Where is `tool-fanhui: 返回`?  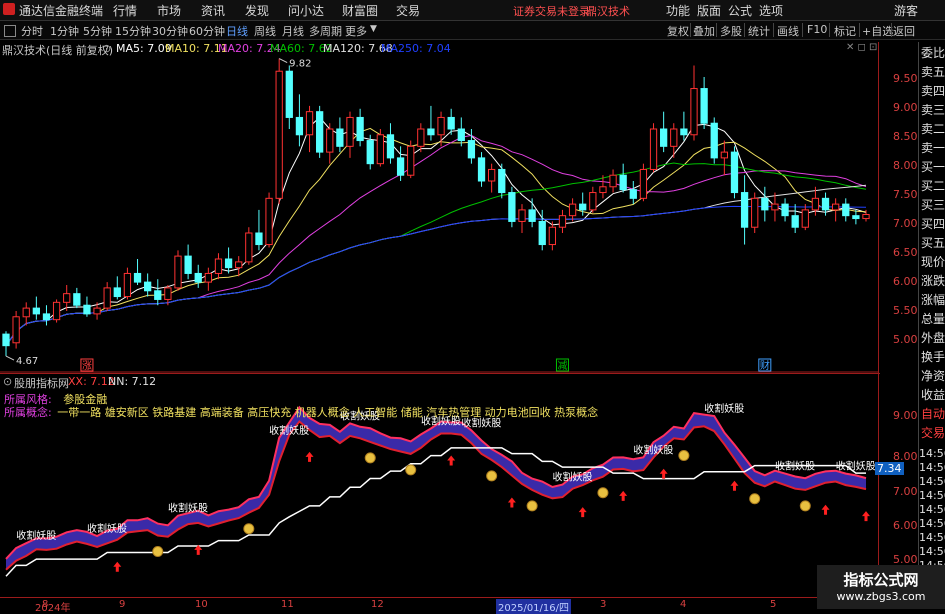 tool-fanhui: 返回 is located at coordinates (904, 31).